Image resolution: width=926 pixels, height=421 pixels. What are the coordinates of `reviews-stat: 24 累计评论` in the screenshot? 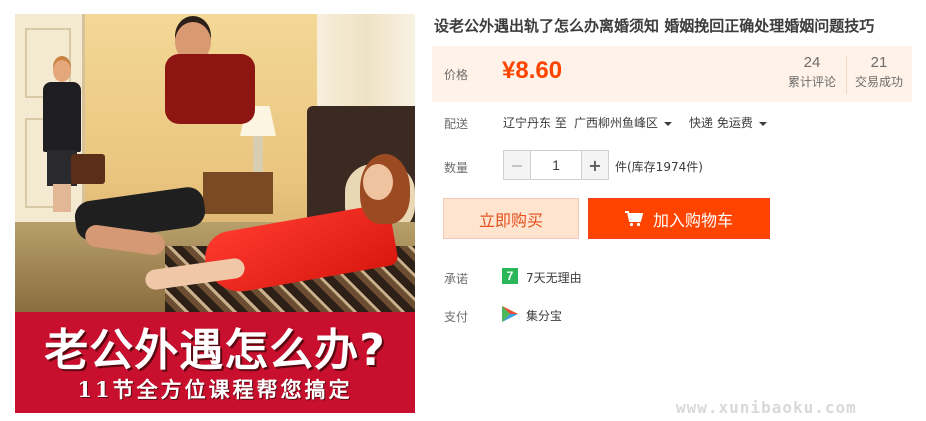 It's located at (812, 72).